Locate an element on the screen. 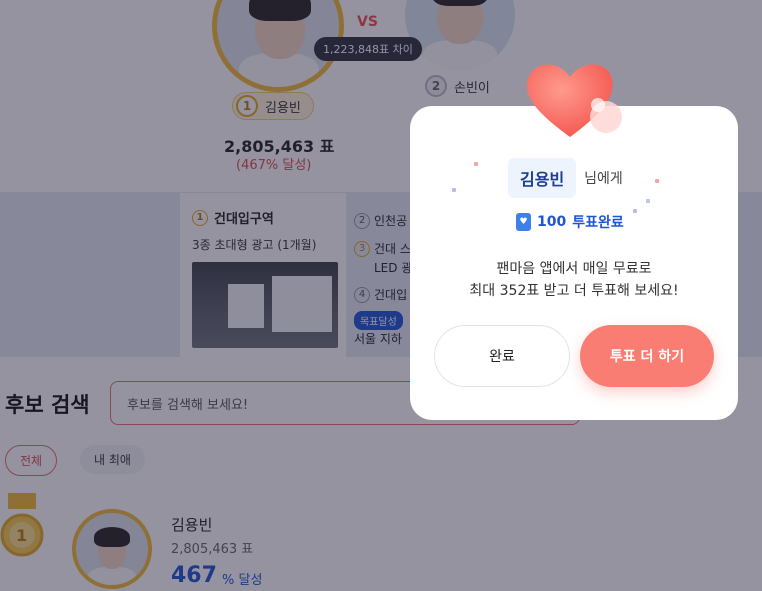 The width and height of the screenshot is (762, 591). candidate-name-chip: 김용빈 is located at coordinates (542, 178).